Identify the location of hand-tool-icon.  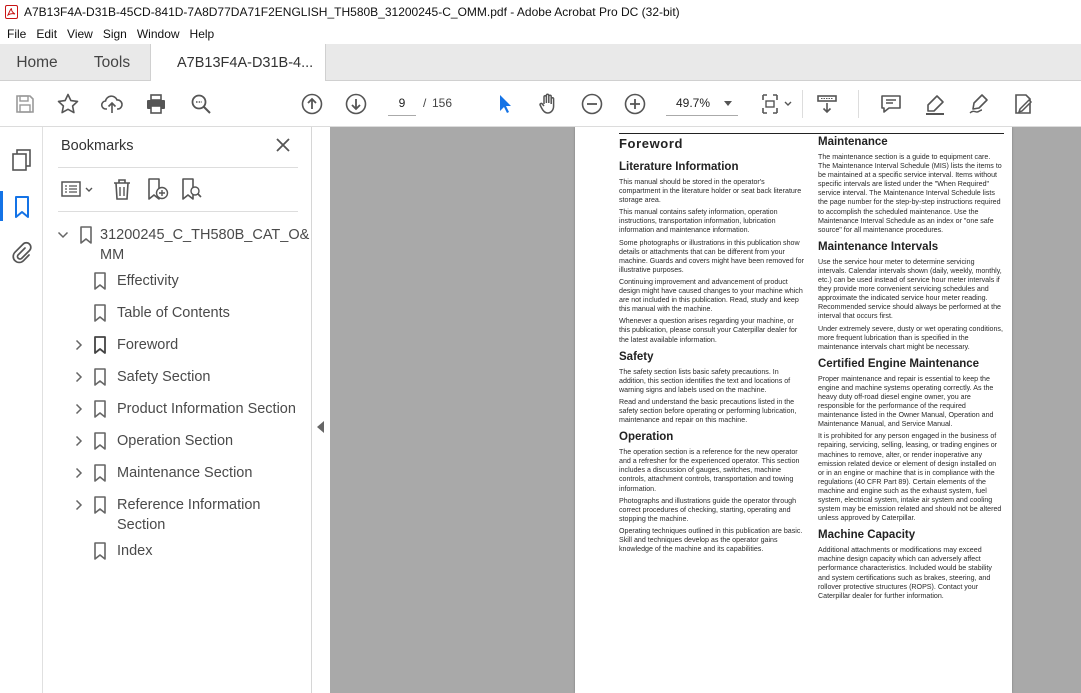
(548, 104).